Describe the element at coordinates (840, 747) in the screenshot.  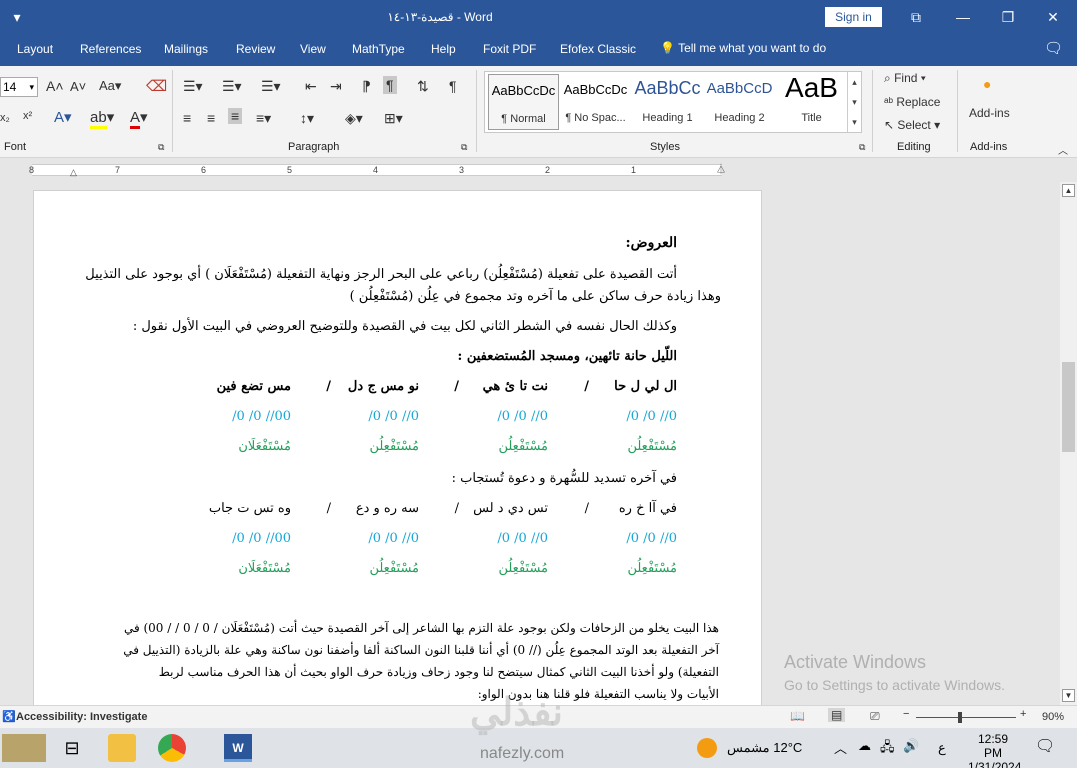
I see `show-hidden-icons: ︿` at that location.